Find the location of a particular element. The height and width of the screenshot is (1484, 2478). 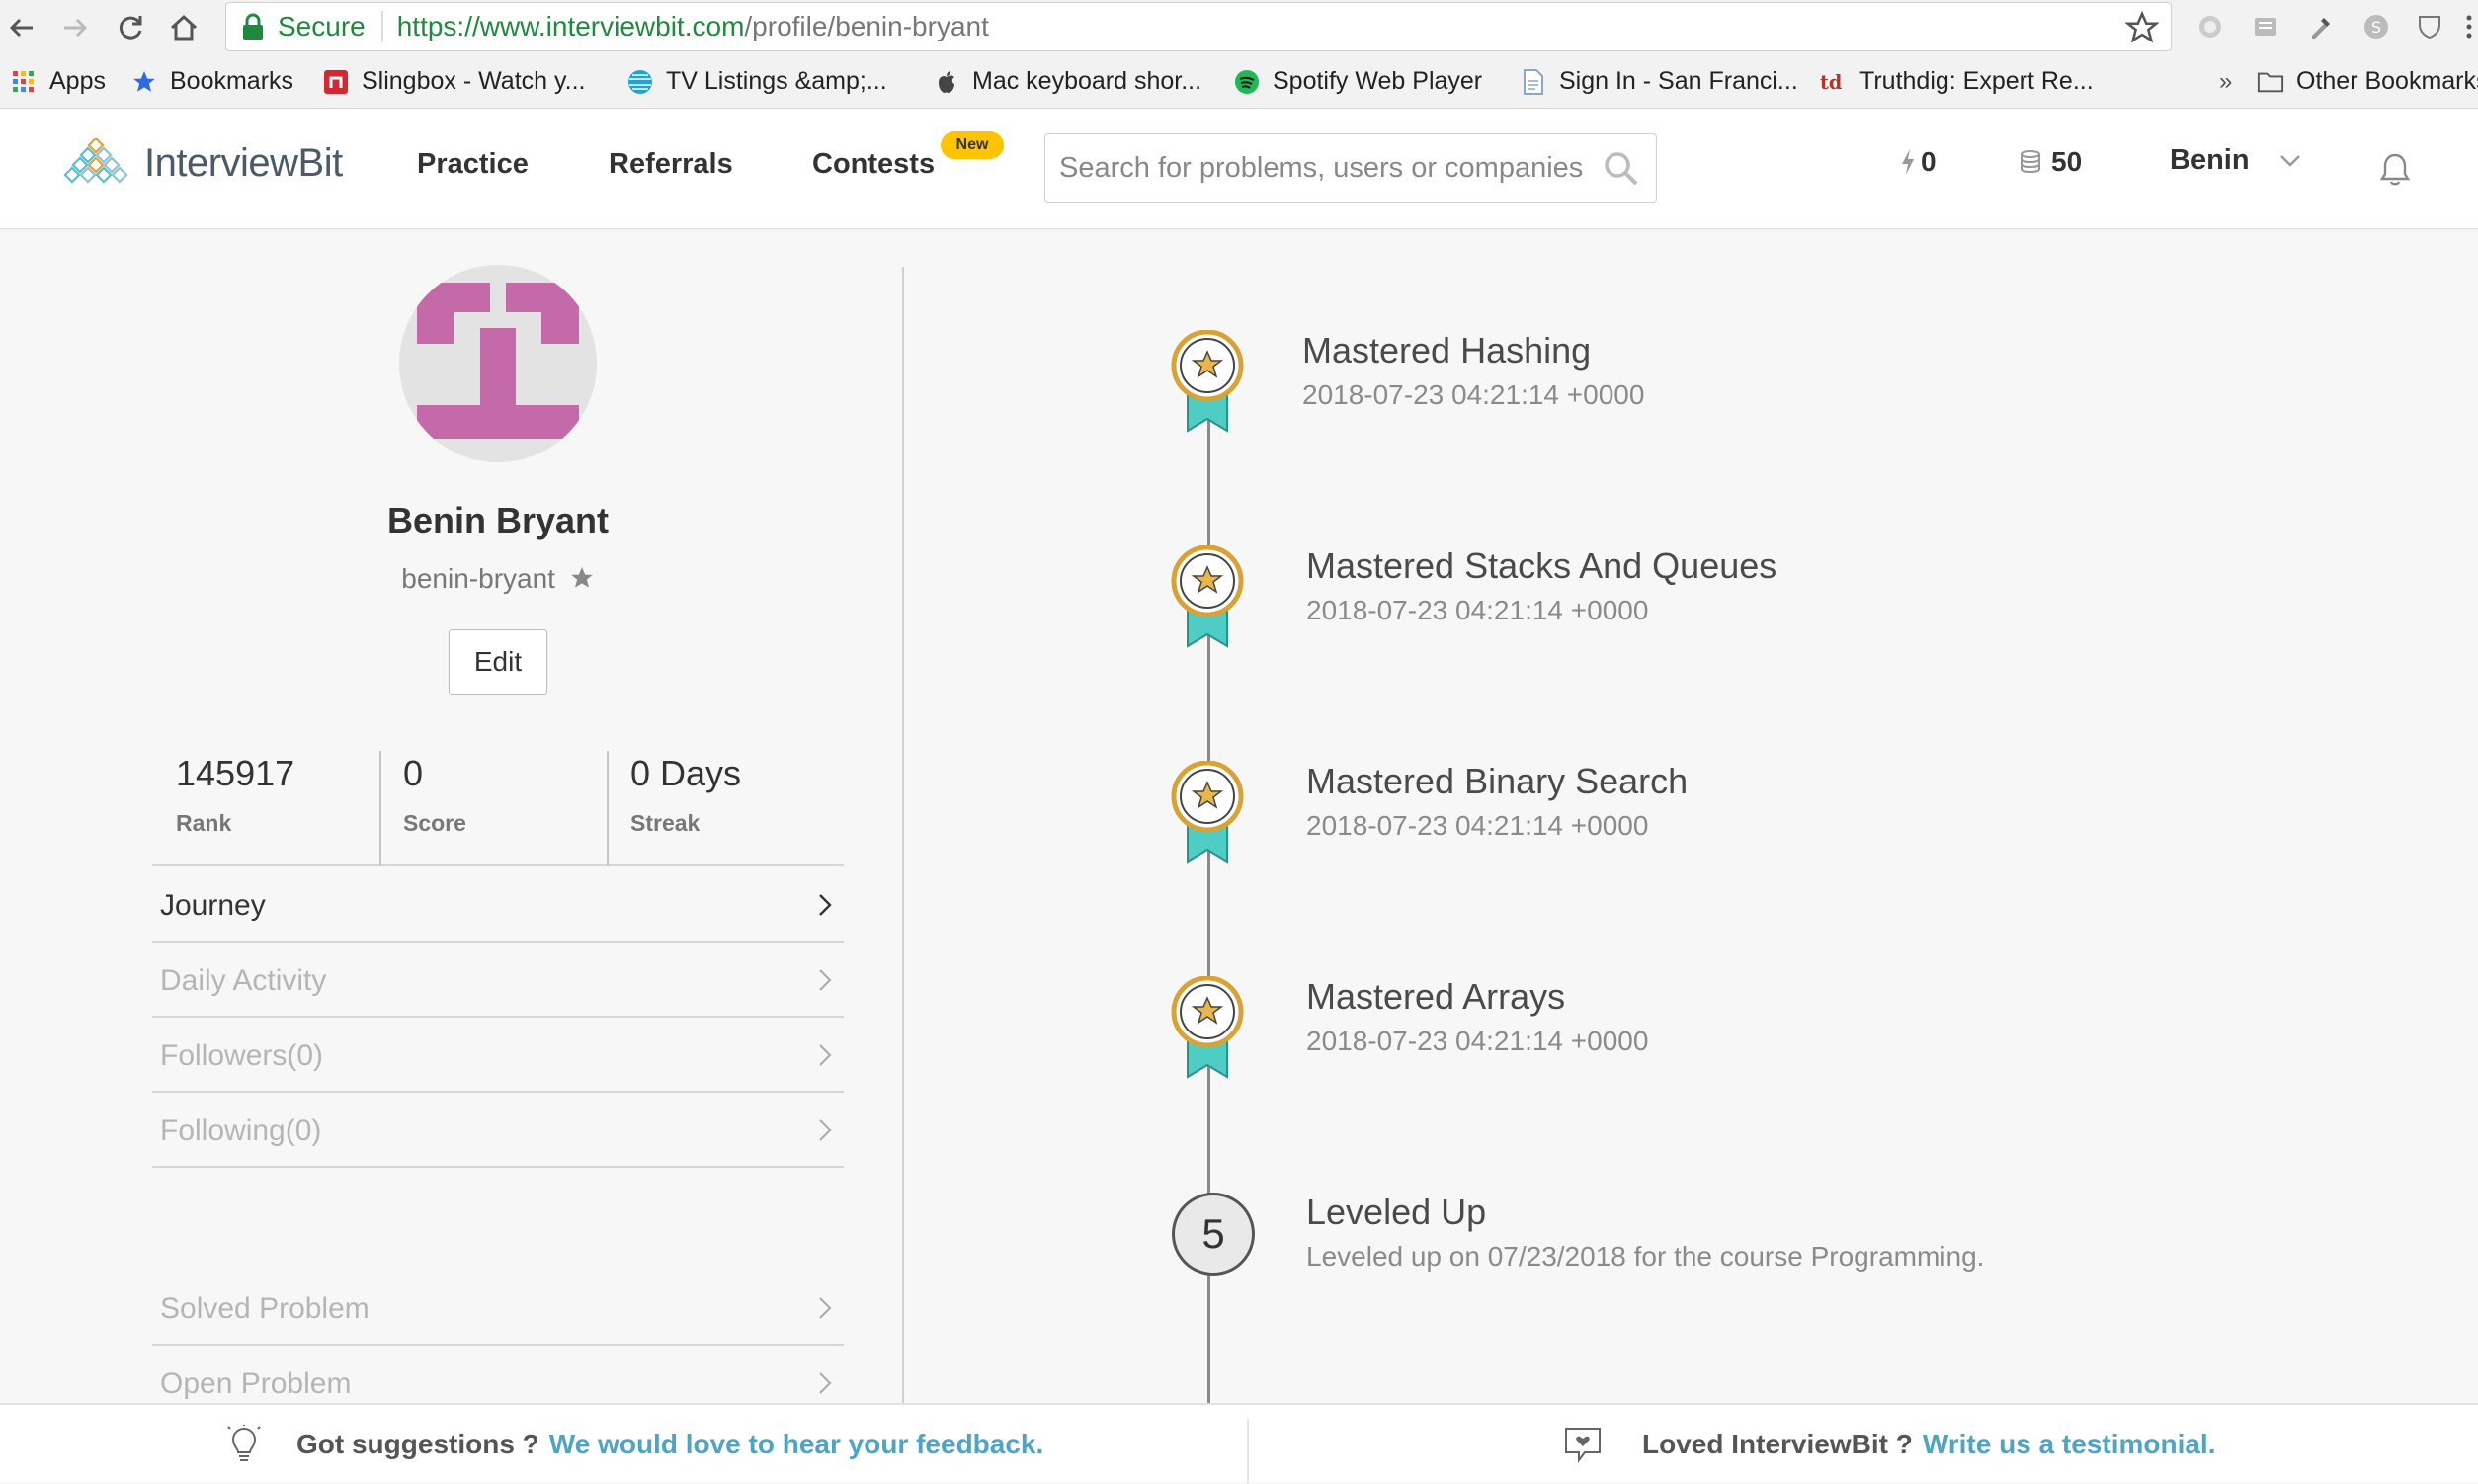

extension-circle-icon is located at coordinates (2210, 26).